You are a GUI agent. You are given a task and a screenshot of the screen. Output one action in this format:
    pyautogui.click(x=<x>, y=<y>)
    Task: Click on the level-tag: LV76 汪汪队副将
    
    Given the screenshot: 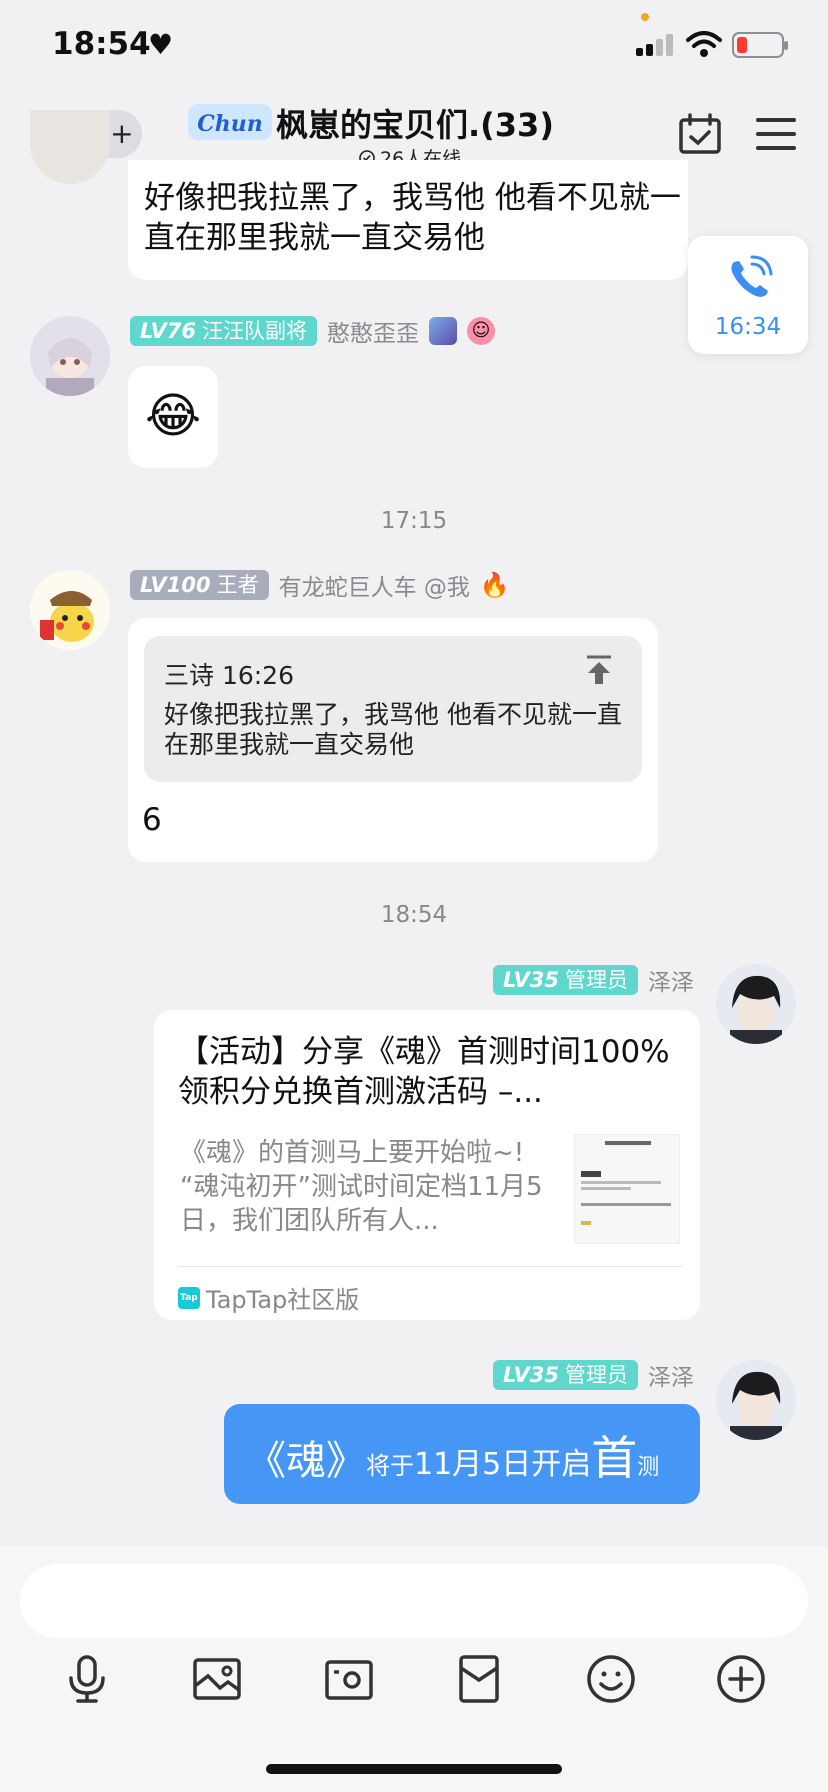 What is the action you would take?
    pyautogui.click(x=223, y=331)
    